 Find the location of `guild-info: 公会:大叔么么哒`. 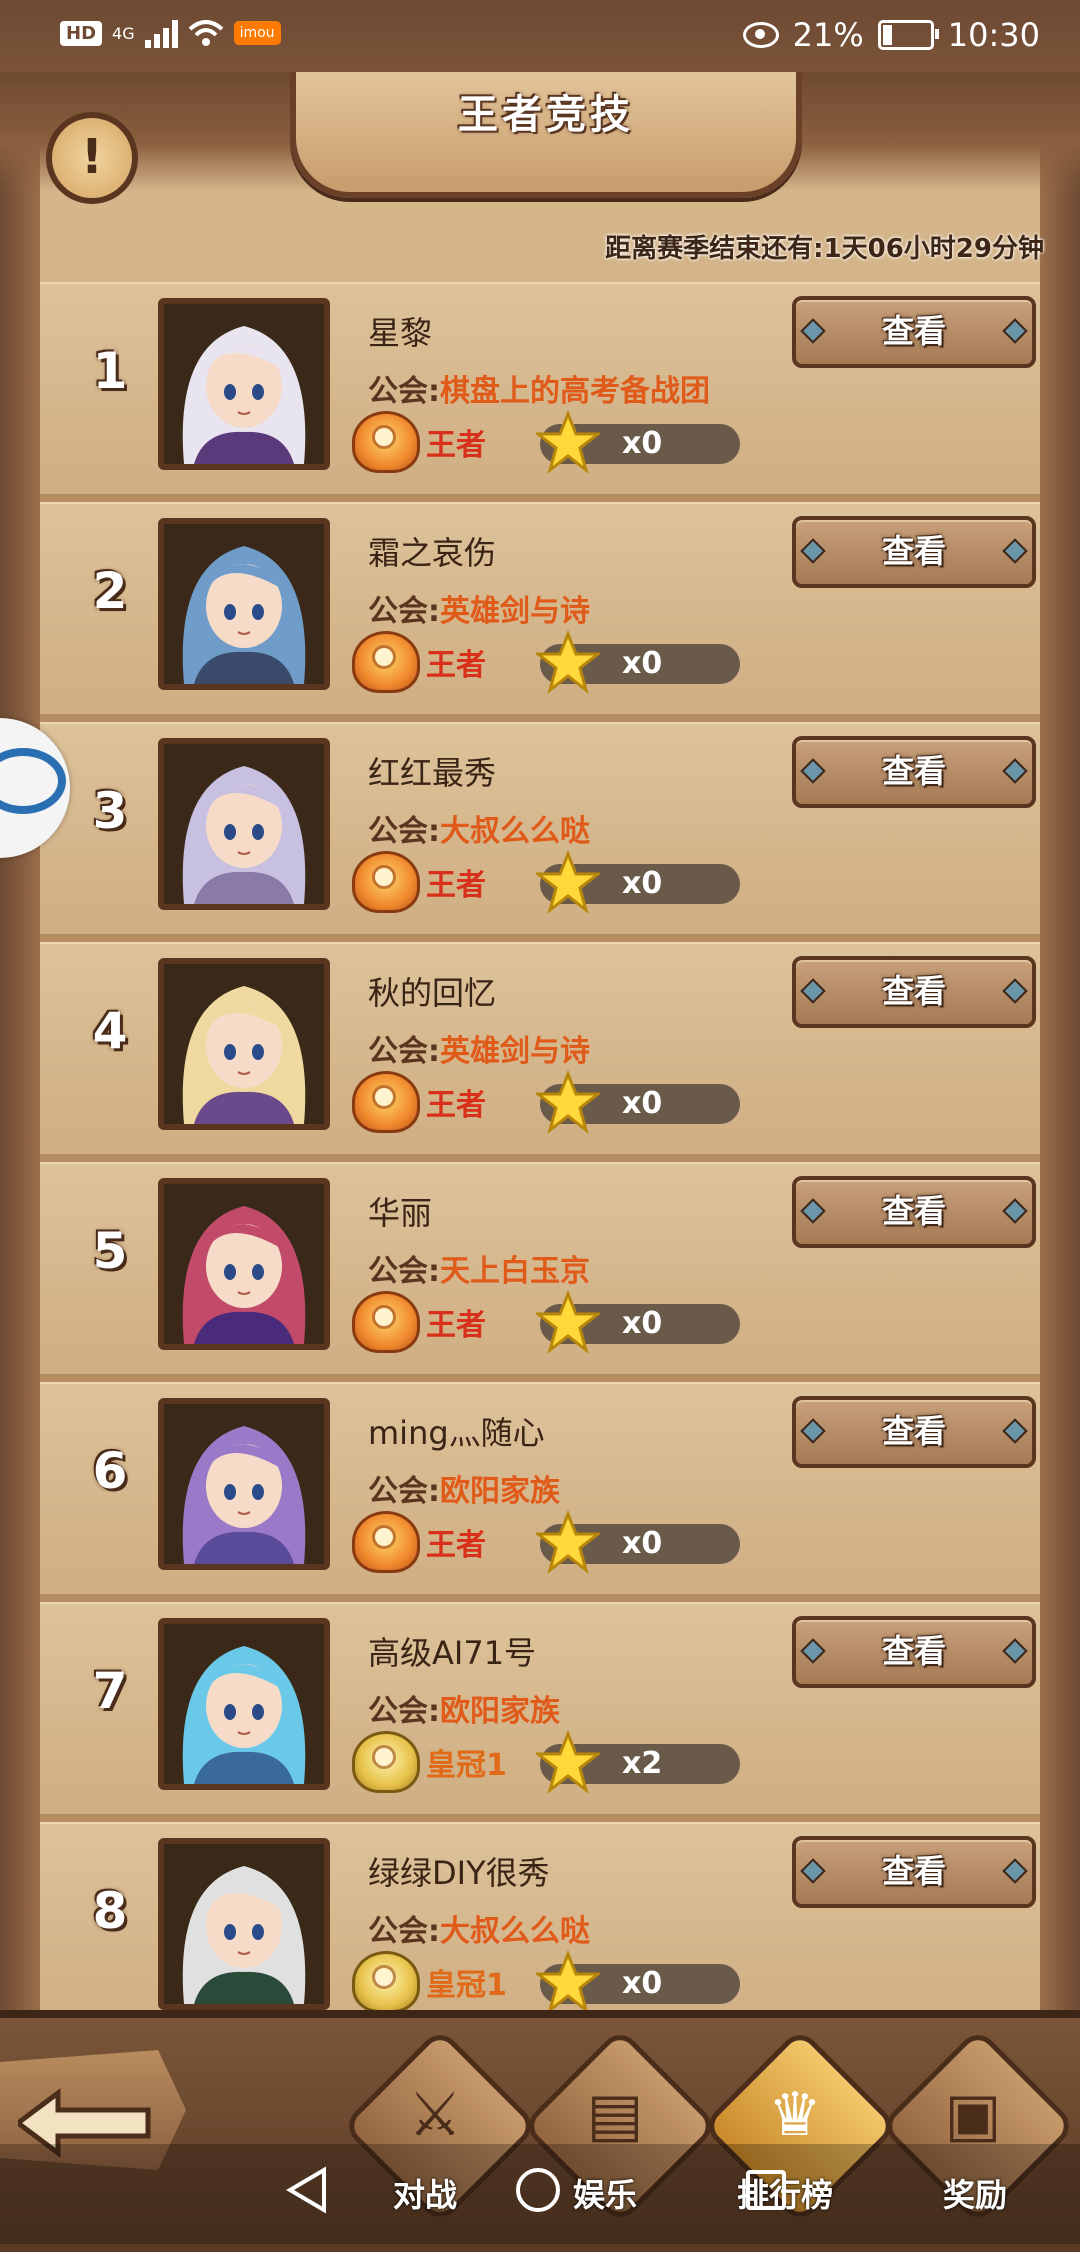

guild-info: 公会:大叔么么哒 is located at coordinates (479, 1928).